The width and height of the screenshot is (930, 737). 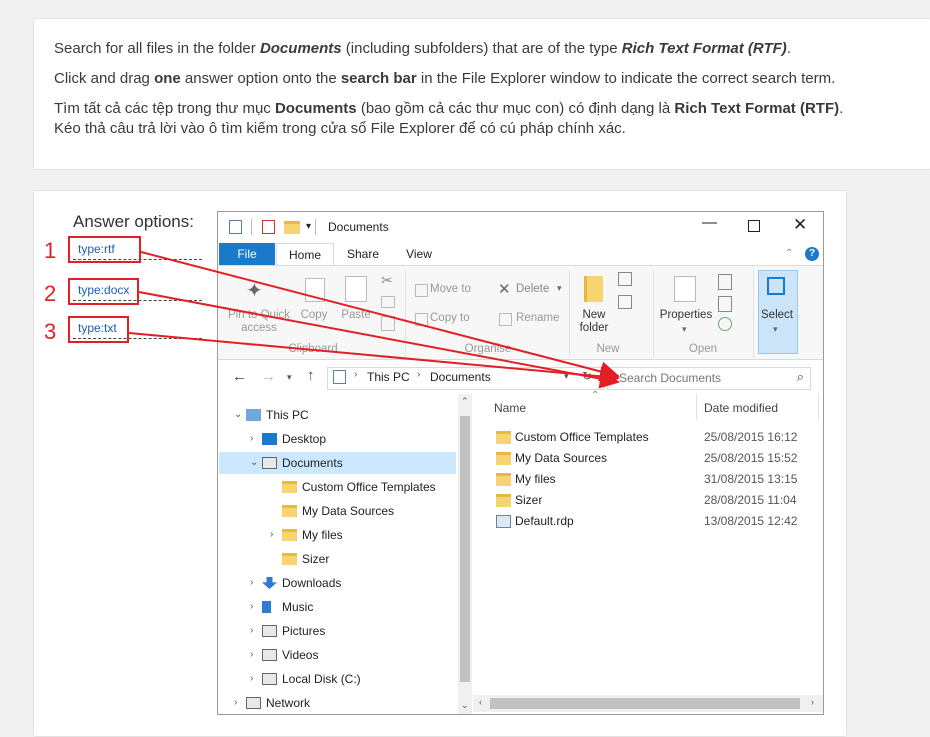 I want to click on new-folder-button: New, so click(x=594, y=315).